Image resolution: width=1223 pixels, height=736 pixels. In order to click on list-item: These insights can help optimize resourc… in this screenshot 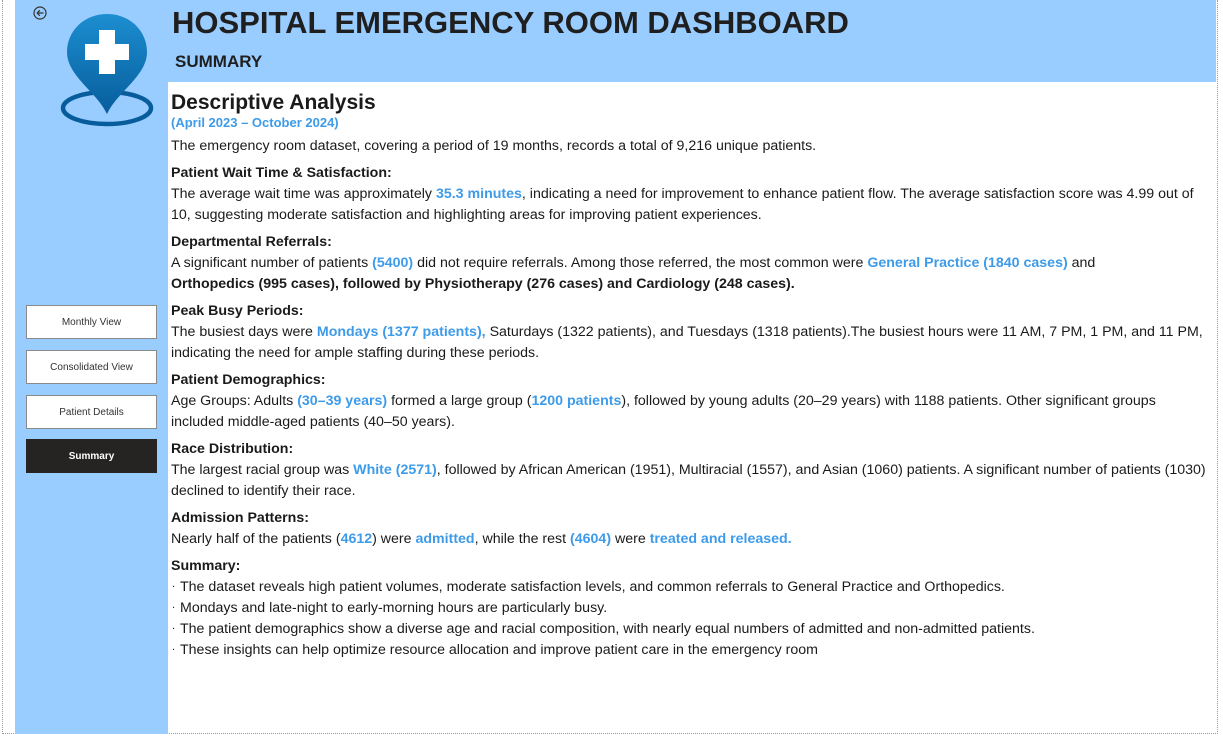, I will do `click(689, 649)`.